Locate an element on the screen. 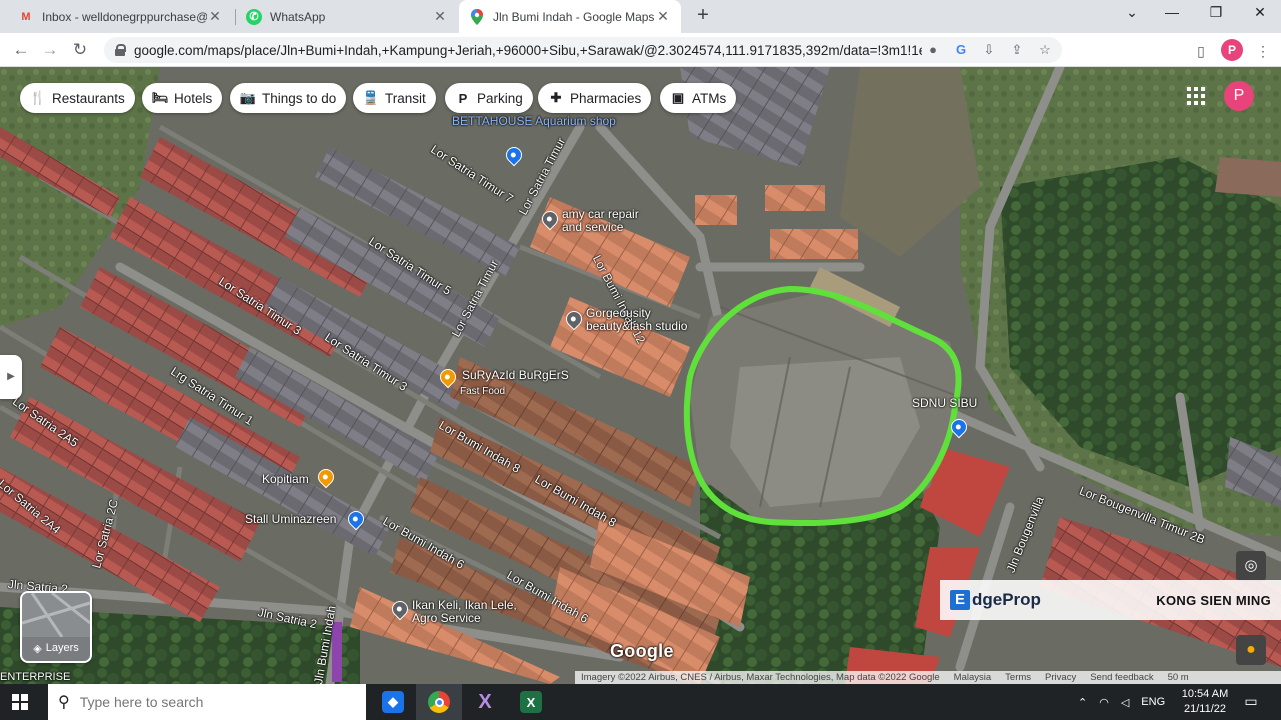  taskbar-clock: 10:54 AM 21/11/22 is located at coordinates (1205, 702).